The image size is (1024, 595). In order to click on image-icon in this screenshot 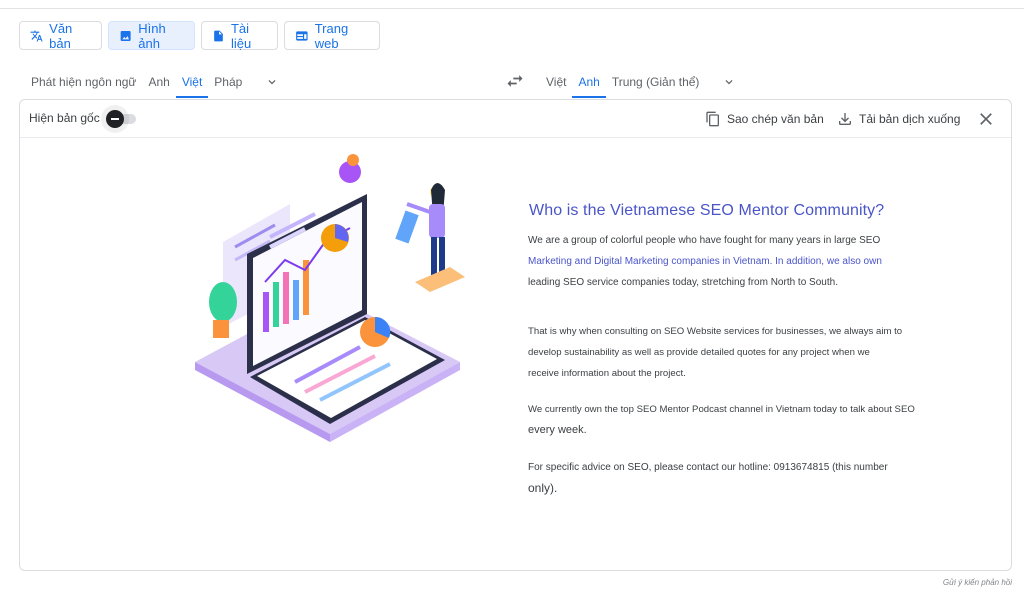, I will do `click(125, 35)`.